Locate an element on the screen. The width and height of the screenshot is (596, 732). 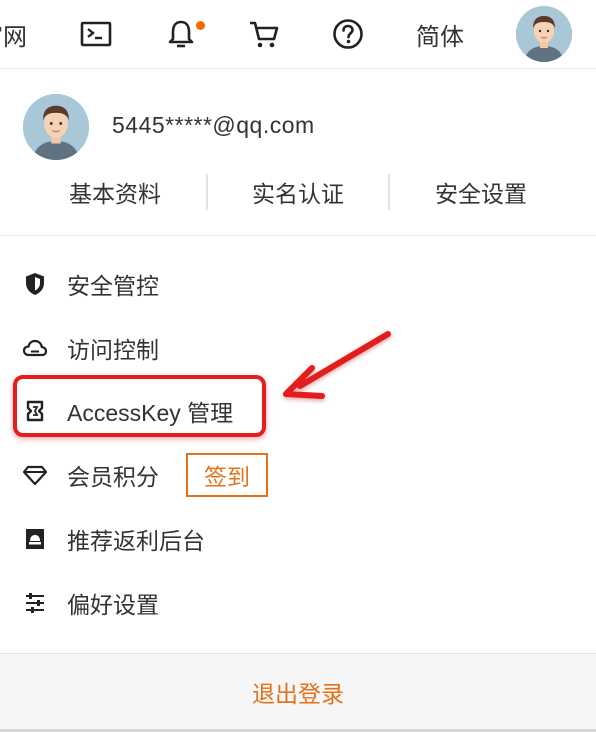
logout-button: 退出登录 is located at coordinates (298, 692).